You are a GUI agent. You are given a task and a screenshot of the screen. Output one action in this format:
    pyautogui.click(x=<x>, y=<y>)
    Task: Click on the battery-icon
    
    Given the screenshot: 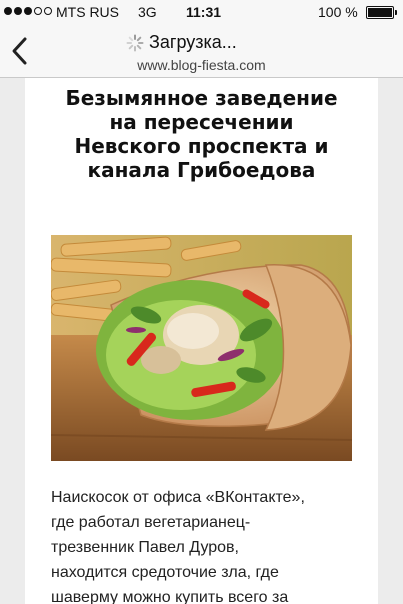 What is the action you would take?
    pyautogui.click(x=381, y=12)
    